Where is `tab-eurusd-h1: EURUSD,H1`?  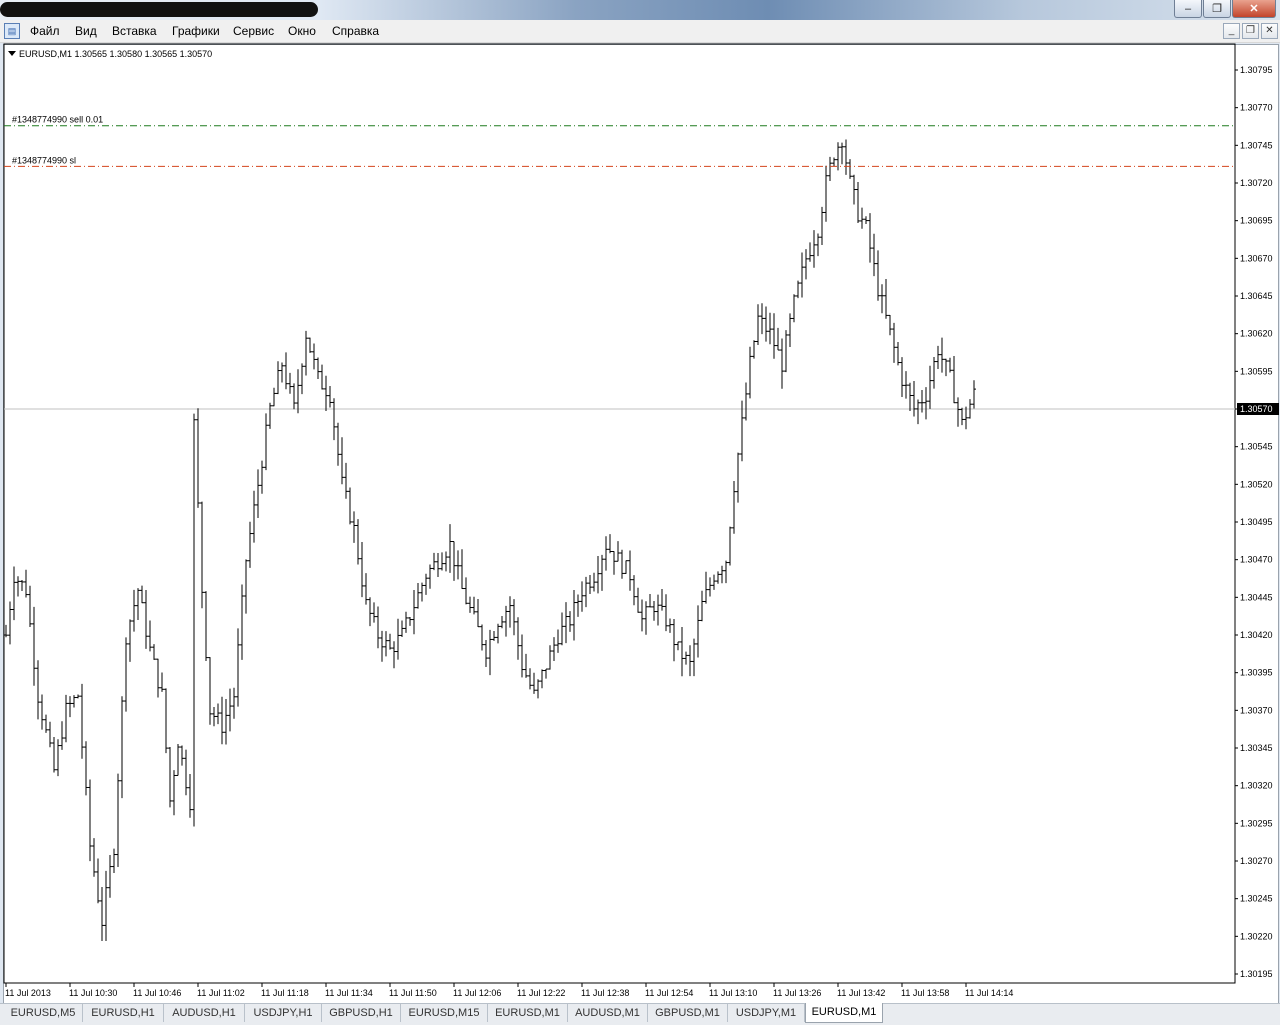
tab-eurusd-h1: EURUSD,H1 is located at coordinates (123, 1013).